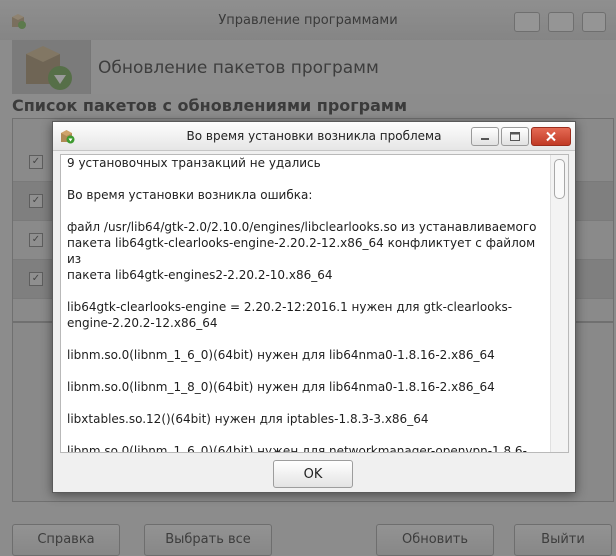 This screenshot has width=616, height=556. Describe the element at coordinates (66, 540) in the screenshot. I see `help-button: Справка` at that location.